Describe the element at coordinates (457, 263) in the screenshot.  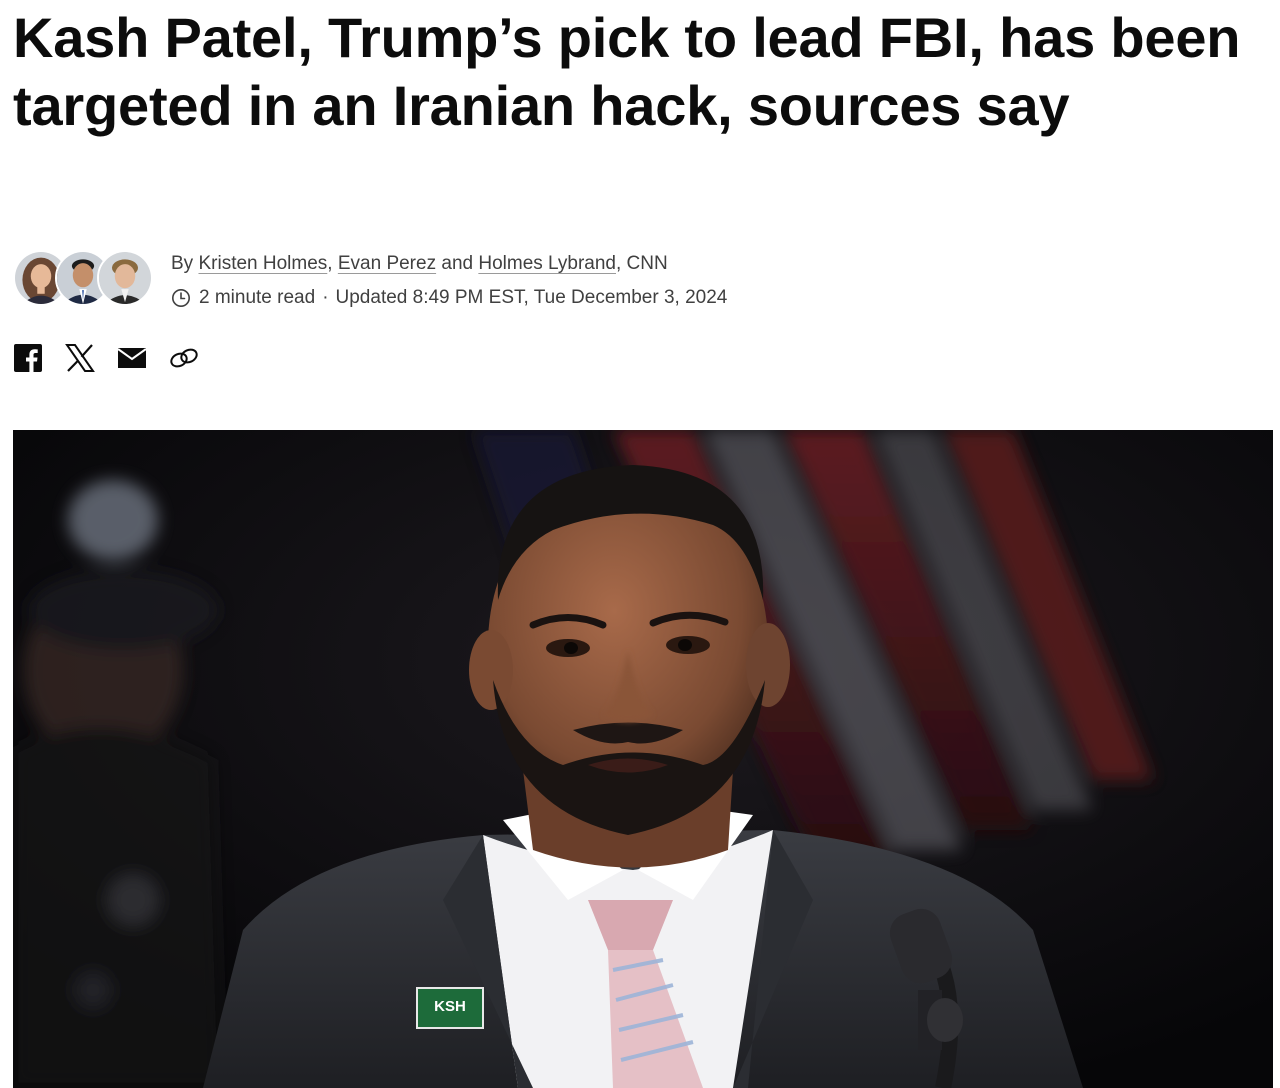
I see `byline-conjunction: and` at that location.